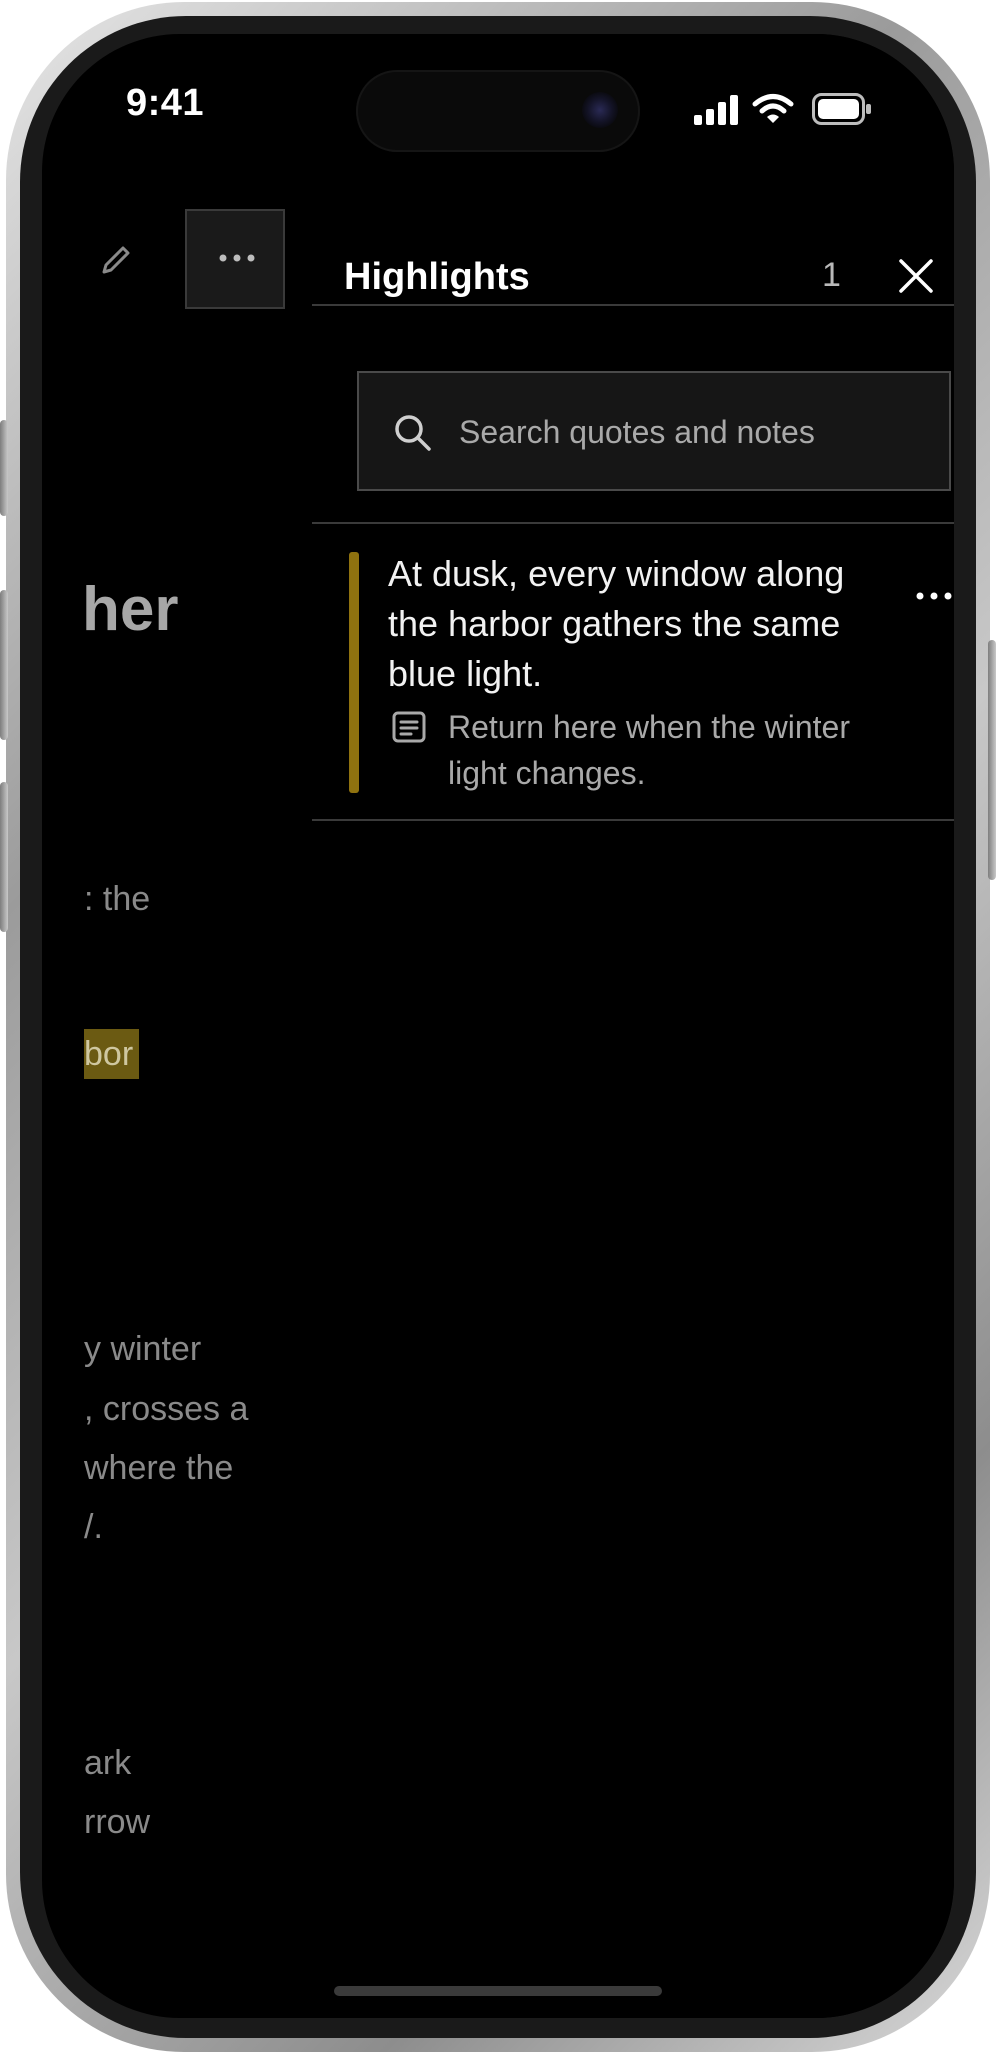  What do you see at coordinates (4, 468) in the screenshot?
I see `action-button` at bounding box center [4, 468].